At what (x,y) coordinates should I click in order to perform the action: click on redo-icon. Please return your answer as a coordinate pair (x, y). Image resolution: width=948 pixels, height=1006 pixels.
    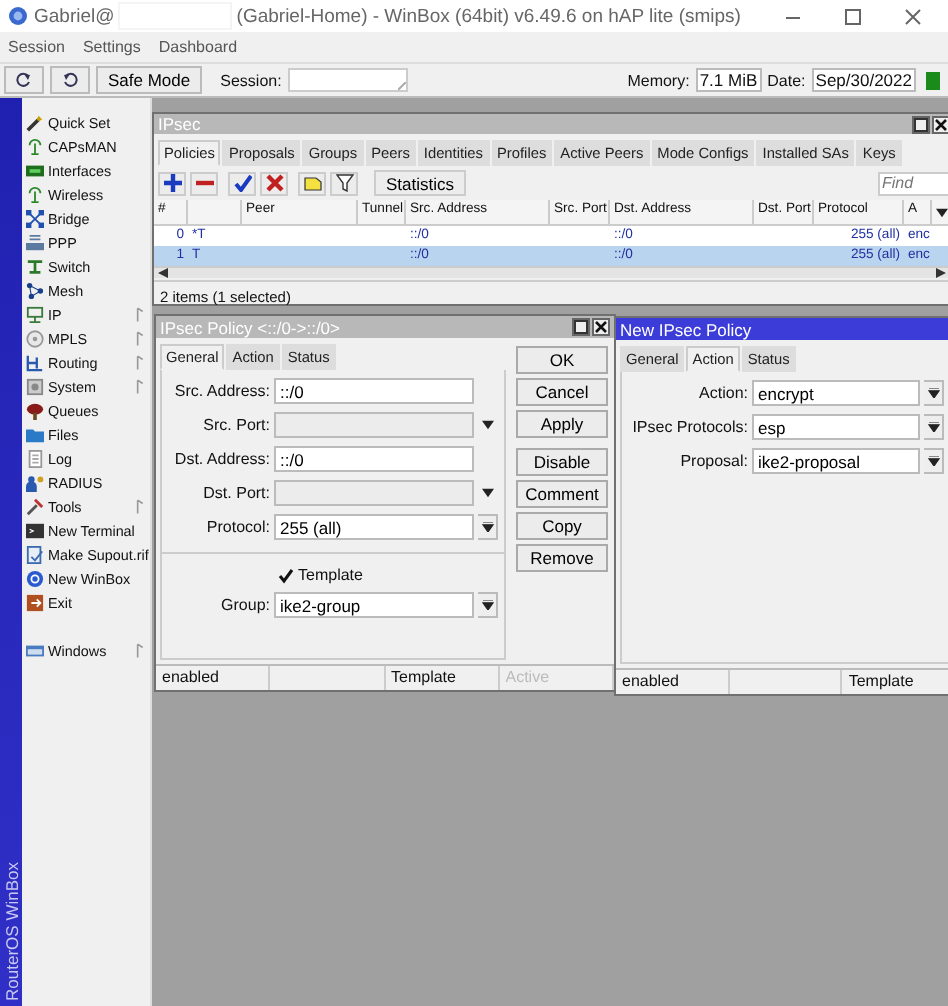
    Looking at the image, I should click on (70, 80).